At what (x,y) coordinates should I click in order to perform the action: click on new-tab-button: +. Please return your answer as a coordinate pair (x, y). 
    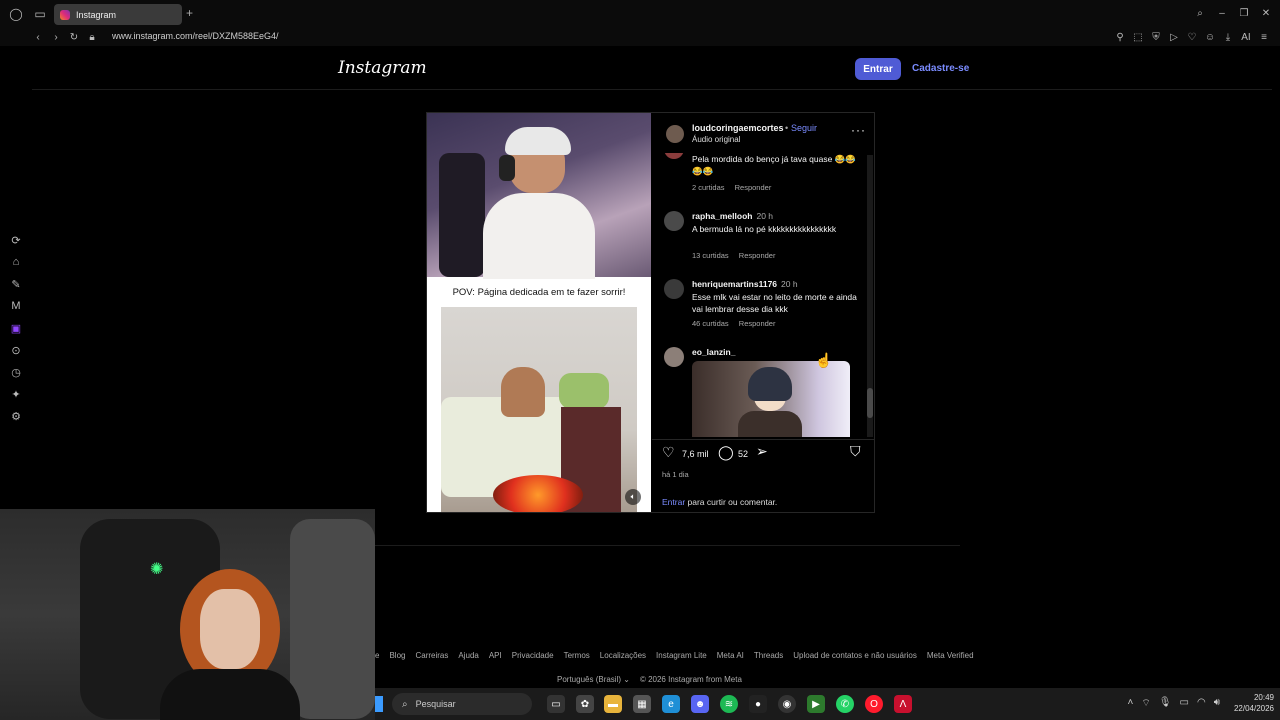
    Looking at the image, I should click on (189, 13).